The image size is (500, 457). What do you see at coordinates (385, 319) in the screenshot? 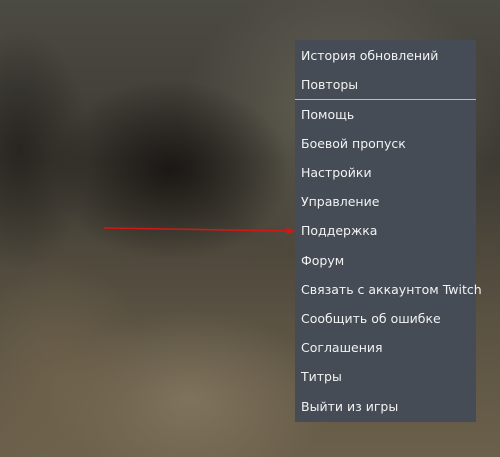
I see `menu-item-report-bug: Сообщить об ошибке` at bounding box center [385, 319].